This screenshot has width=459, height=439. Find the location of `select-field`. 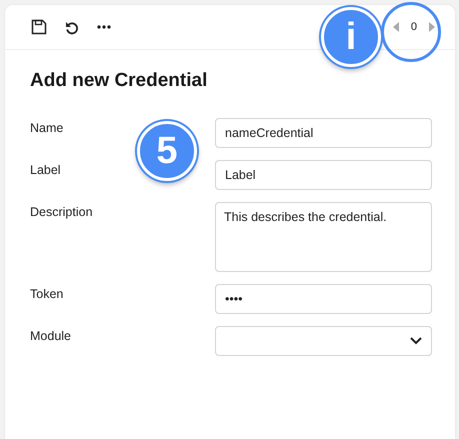

select-field is located at coordinates (323, 341).